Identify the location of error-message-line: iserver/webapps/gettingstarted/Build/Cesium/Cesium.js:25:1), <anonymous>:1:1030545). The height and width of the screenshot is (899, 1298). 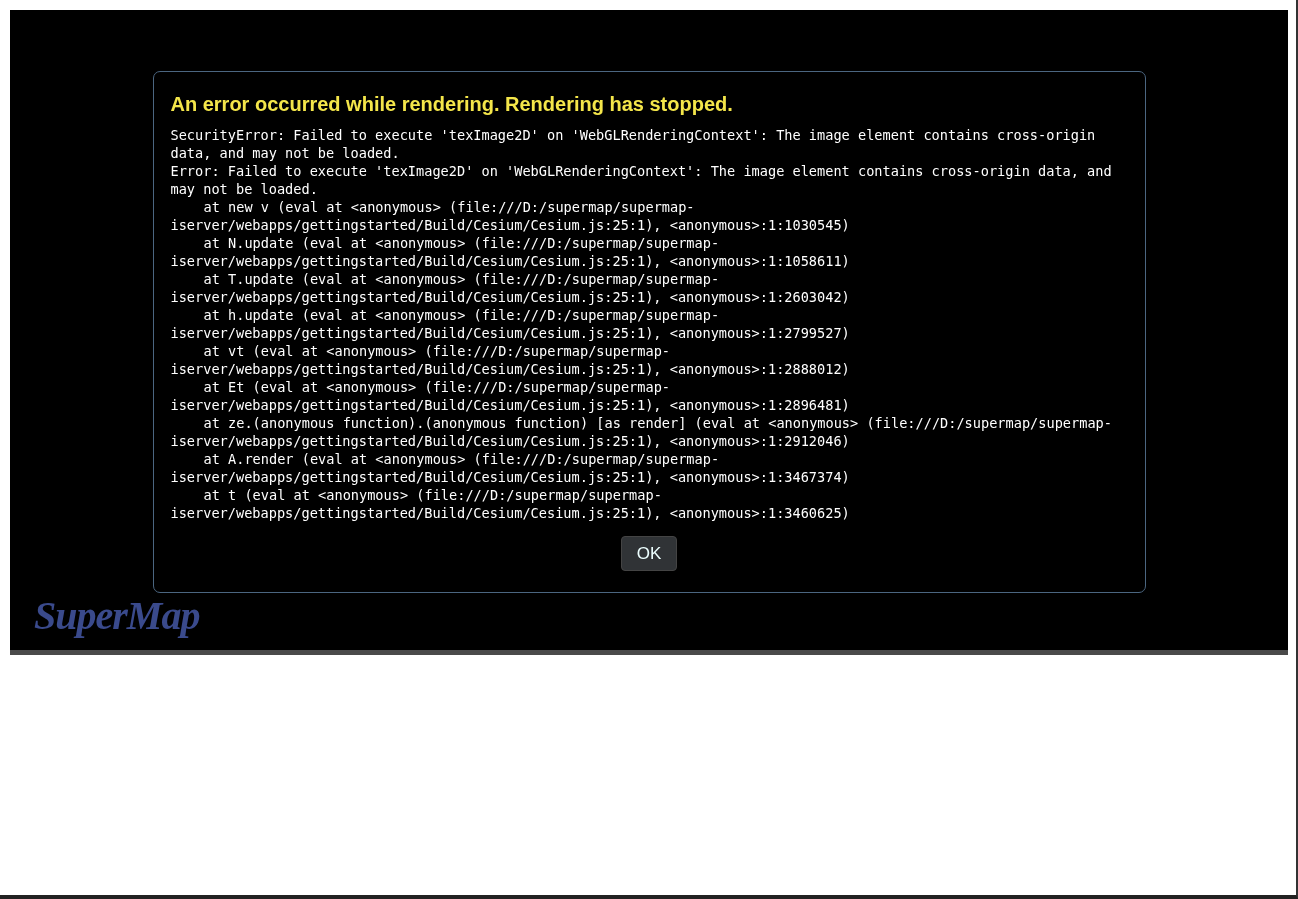
(510, 225).